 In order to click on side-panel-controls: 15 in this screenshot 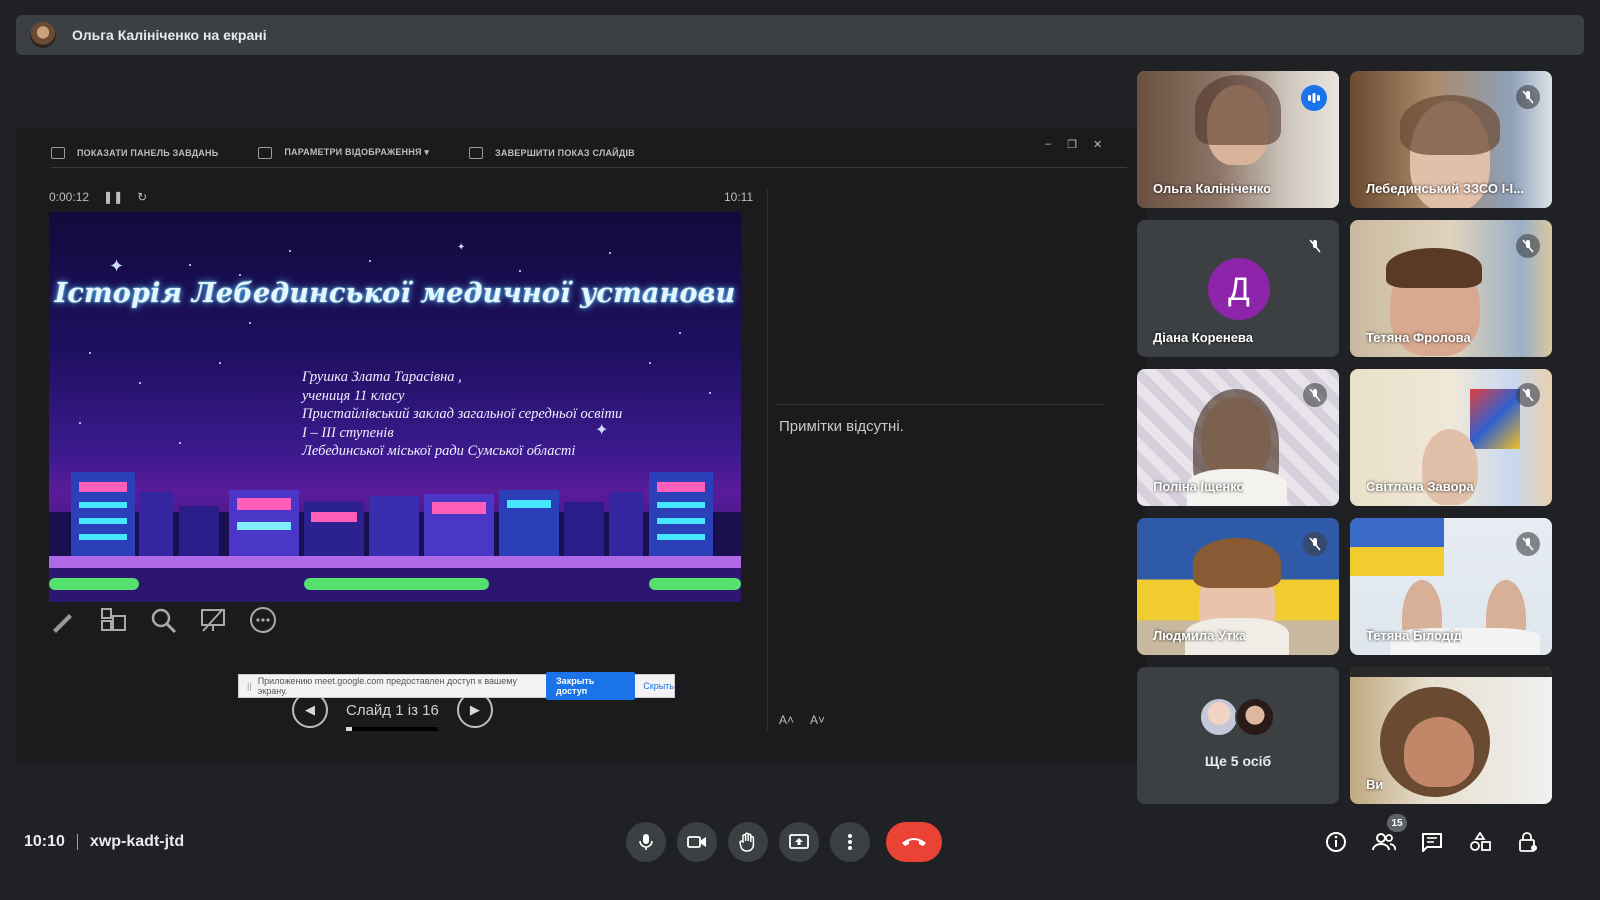, I will do `click(1432, 835)`.